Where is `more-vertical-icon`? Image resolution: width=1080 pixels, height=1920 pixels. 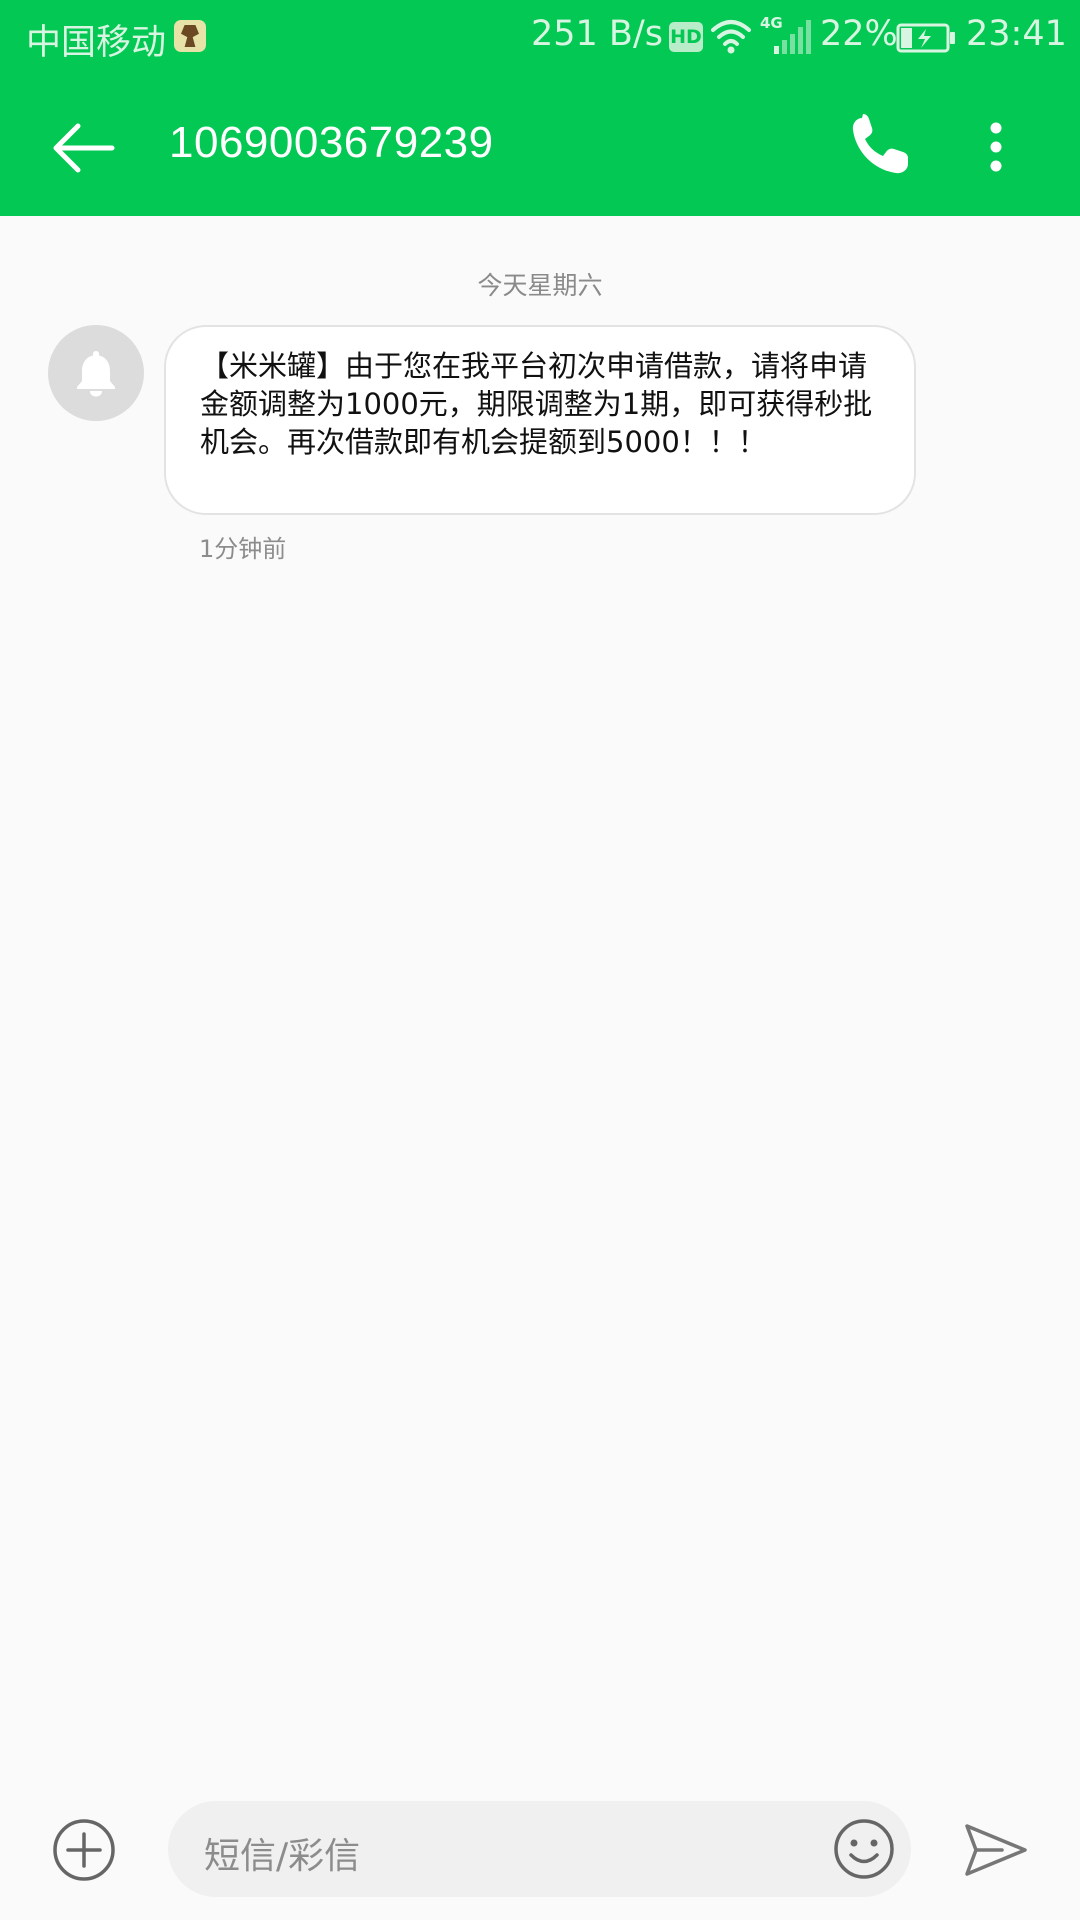 more-vertical-icon is located at coordinates (996, 147).